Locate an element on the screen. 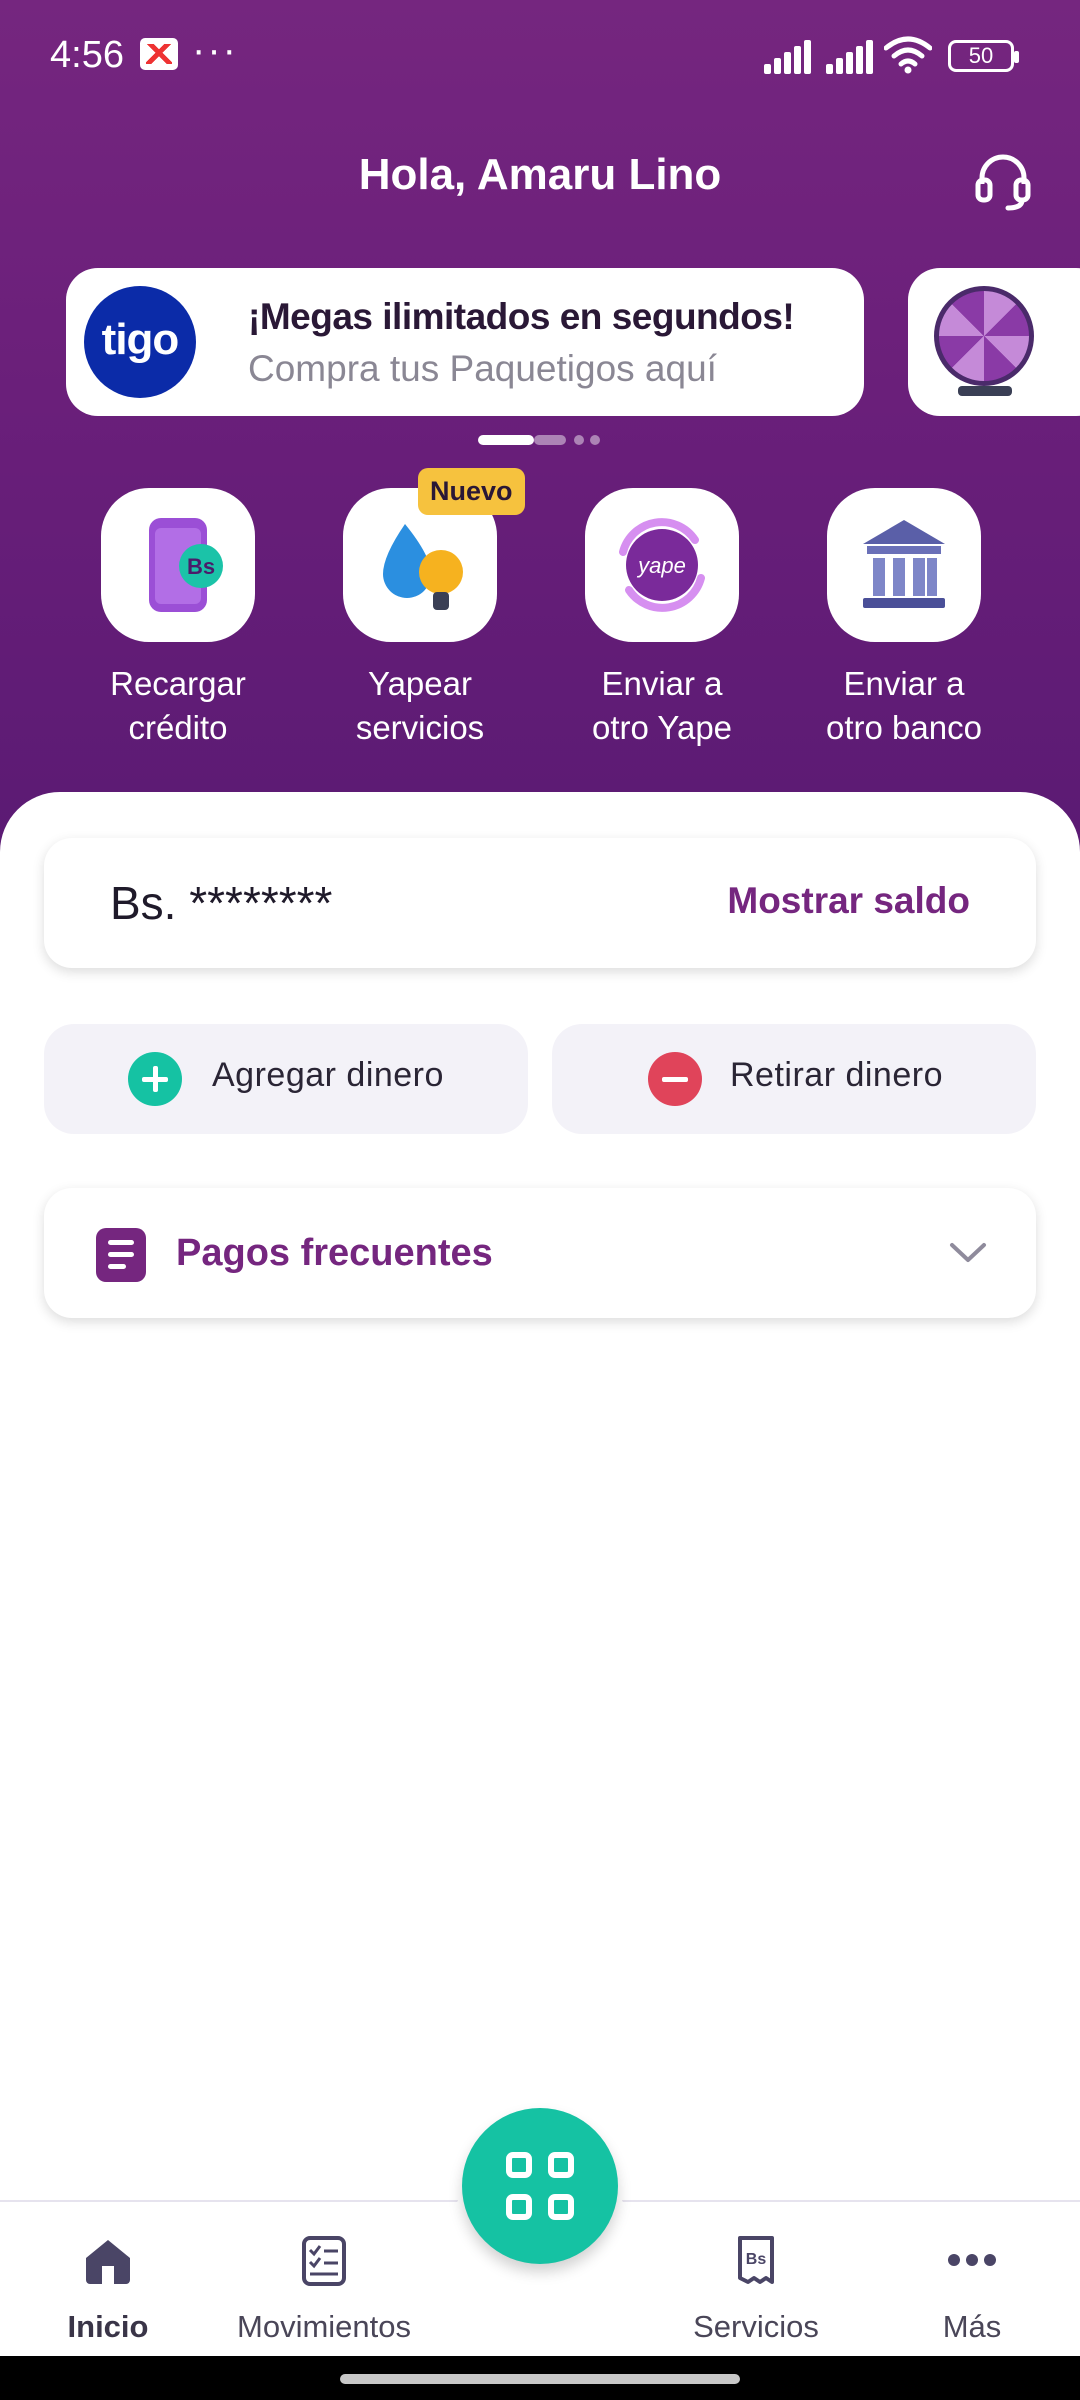 This screenshot has width=1080, height=2400. status-bar: 4:56 ··· 50 is located at coordinates (540, 57).